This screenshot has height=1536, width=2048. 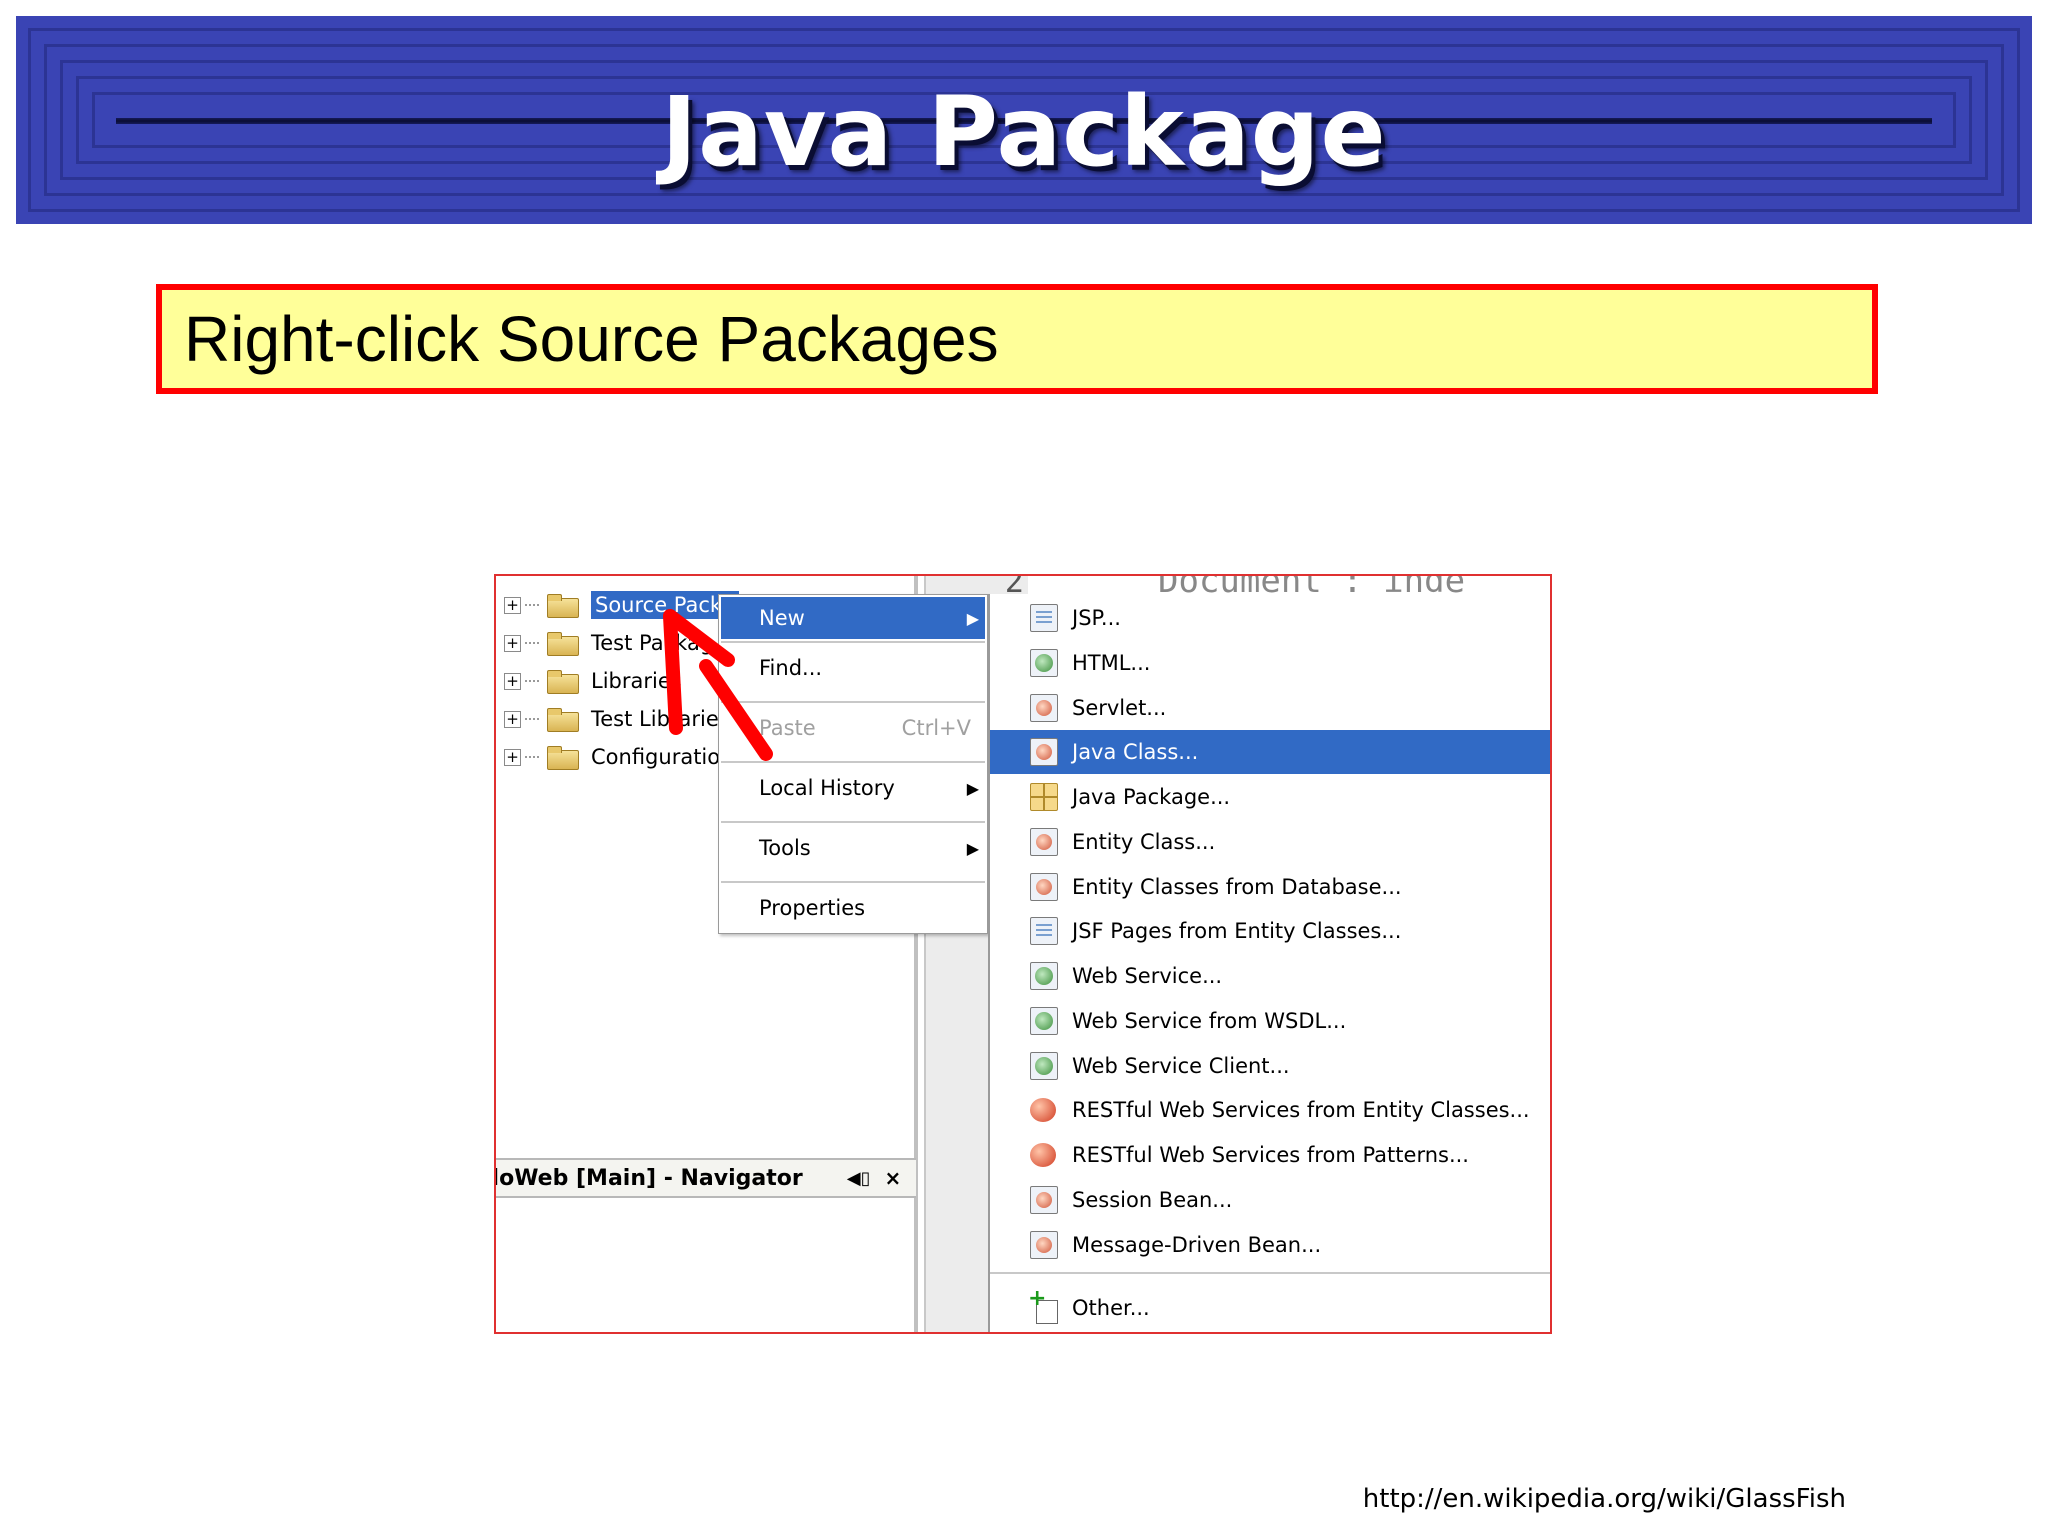 What do you see at coordinates (827, 788) in the screenshot?
I see `menu-item-label: Local History` at bounding box center [827, 788].